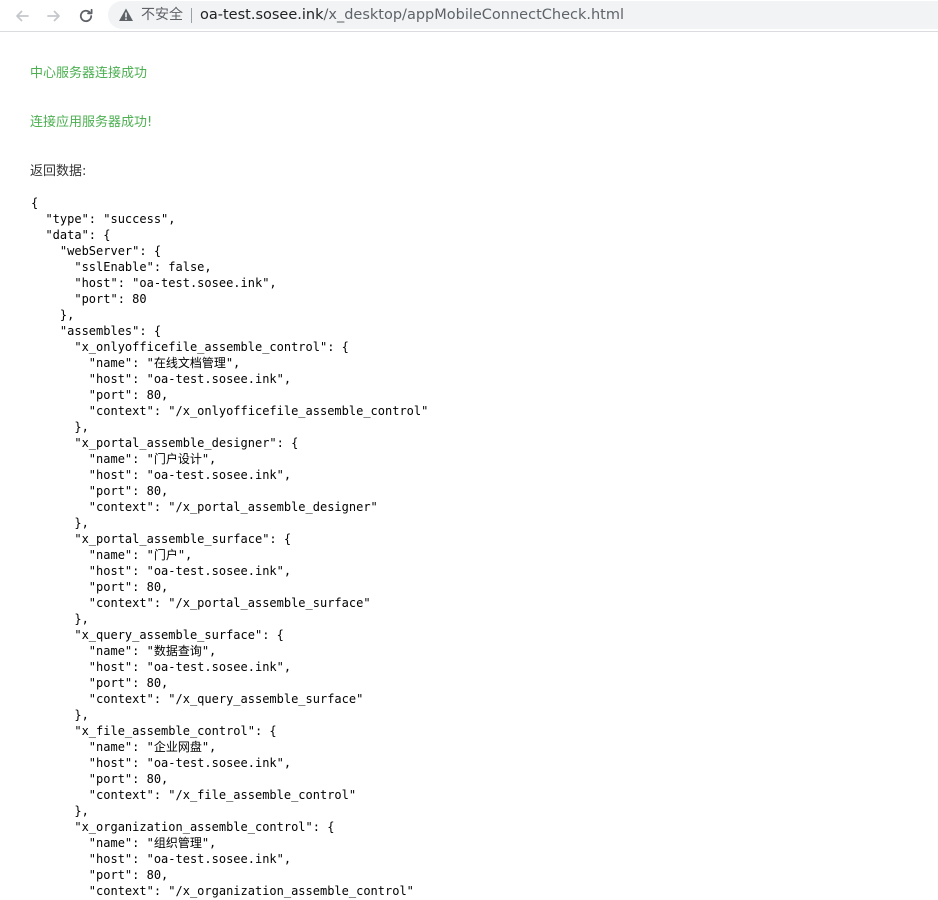 The image size is (938, 900). What do you see at coordinates (191, 15) in the screenshot?
I see `url-separator` at bounding box center [191, 15].